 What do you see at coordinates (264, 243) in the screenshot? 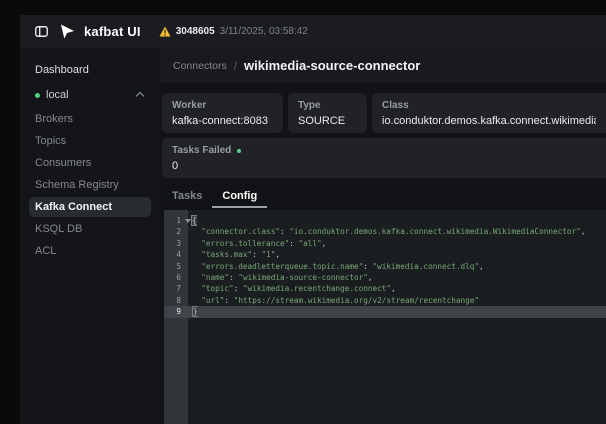
I see `code-text: "errors.tollerance": "all",` at bounding box center [264, 243].